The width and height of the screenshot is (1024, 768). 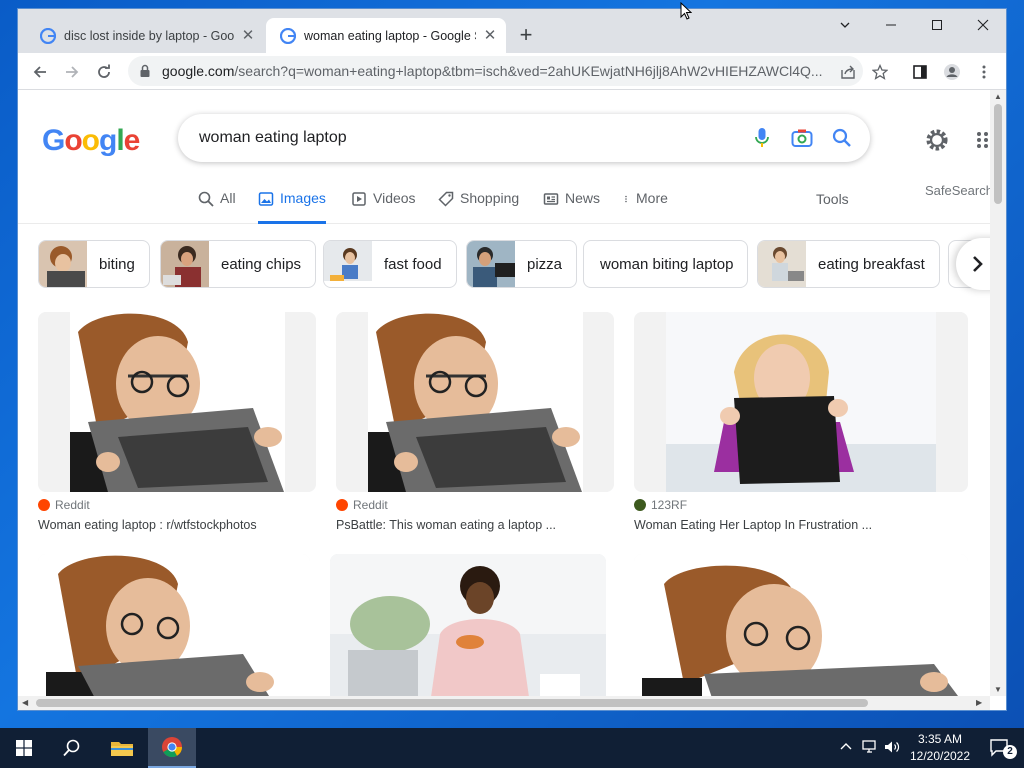 What do you see at coordinates (545, 264) in the screenshot?
I see `chip-label: pizza` at bounding box center [545, 264].